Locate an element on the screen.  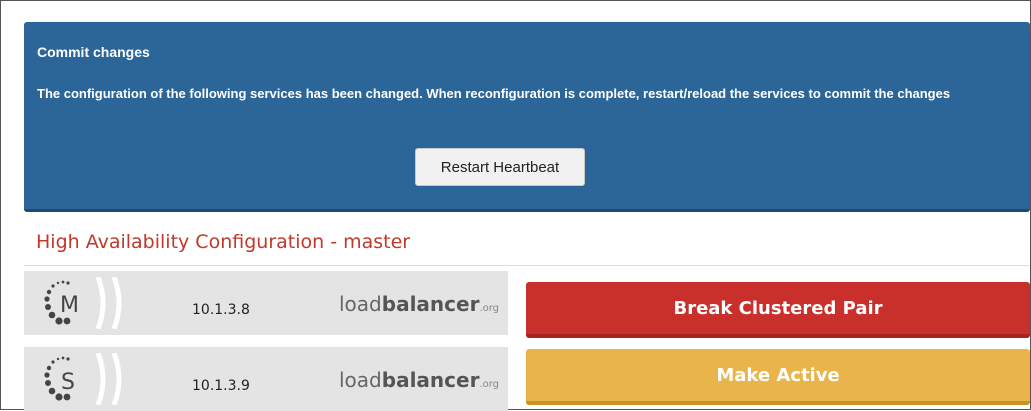
slave-node-icon: S is located at coordinates (83, 379).